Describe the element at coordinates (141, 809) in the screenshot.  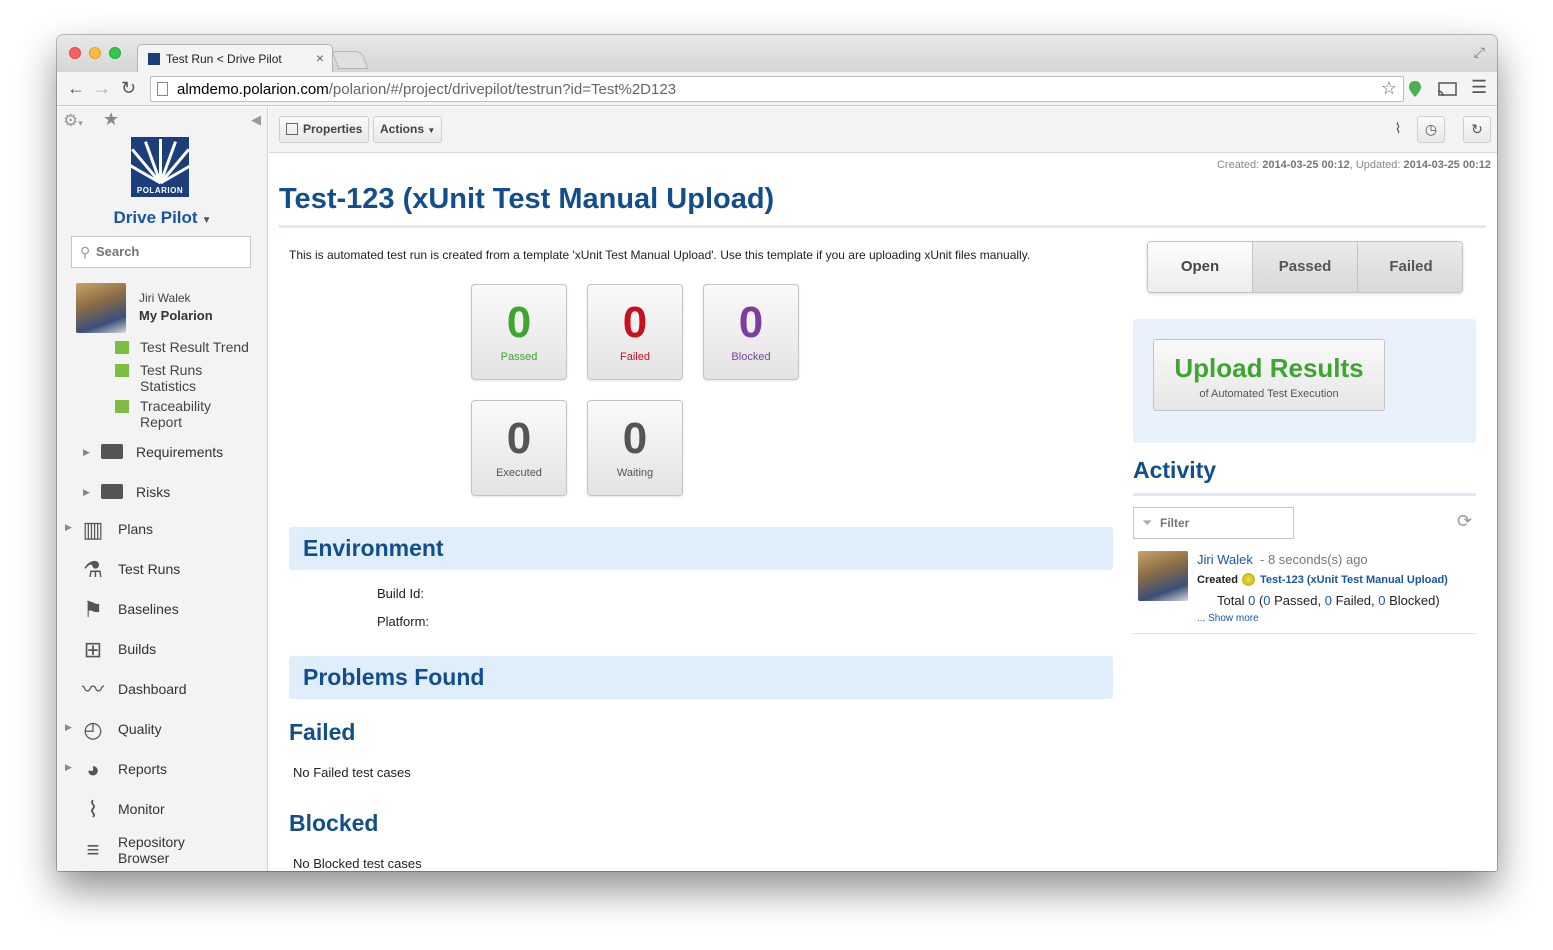
I see `sidebar-item-label: Monitor` at that location.